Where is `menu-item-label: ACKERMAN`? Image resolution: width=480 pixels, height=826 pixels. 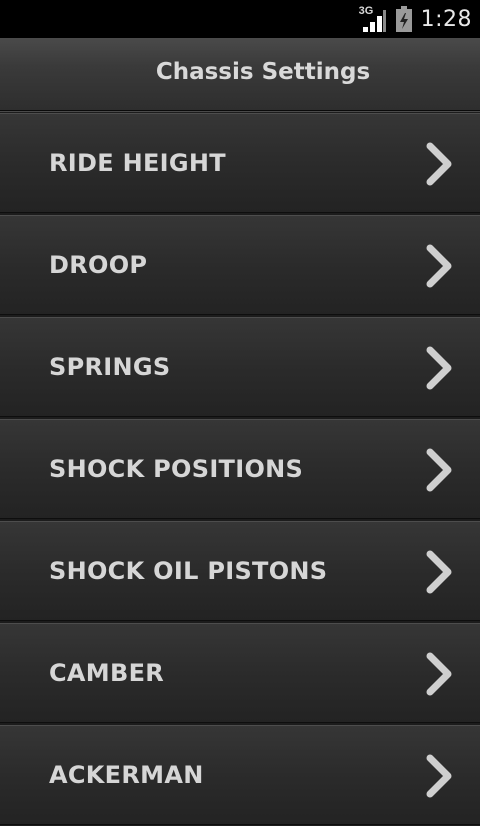 menu-item-label: ACKERMAN is located at coordinates (126, 775).